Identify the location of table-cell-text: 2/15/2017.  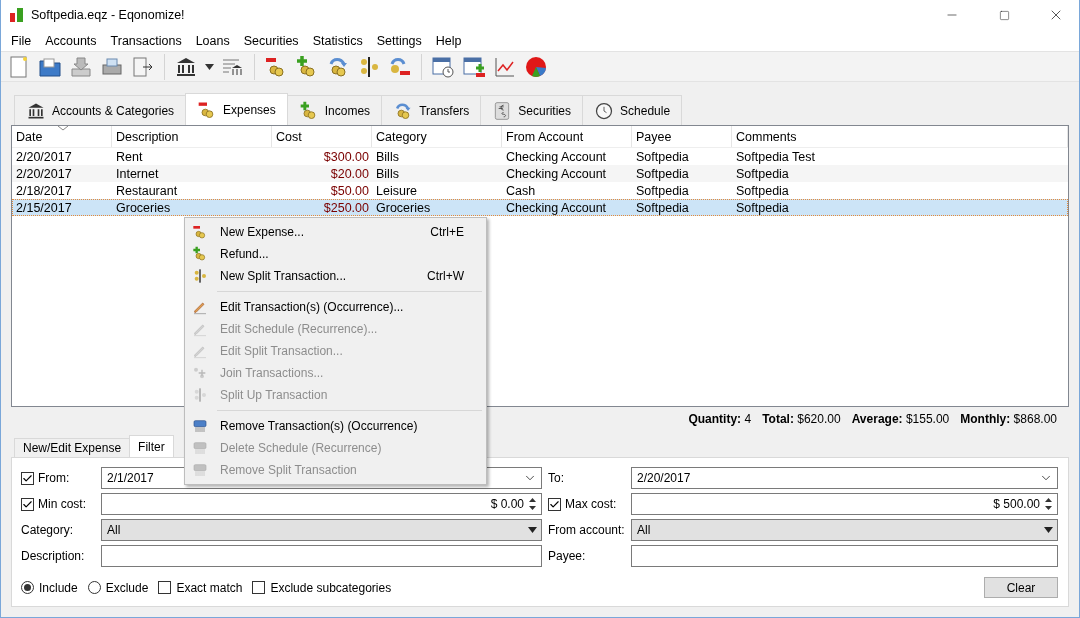
(44, 207).